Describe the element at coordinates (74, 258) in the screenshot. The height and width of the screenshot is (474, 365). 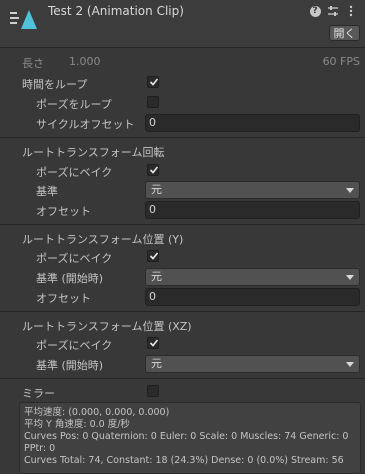
I see `root-position-y-bake-label: ポーズにベイク` at that location.